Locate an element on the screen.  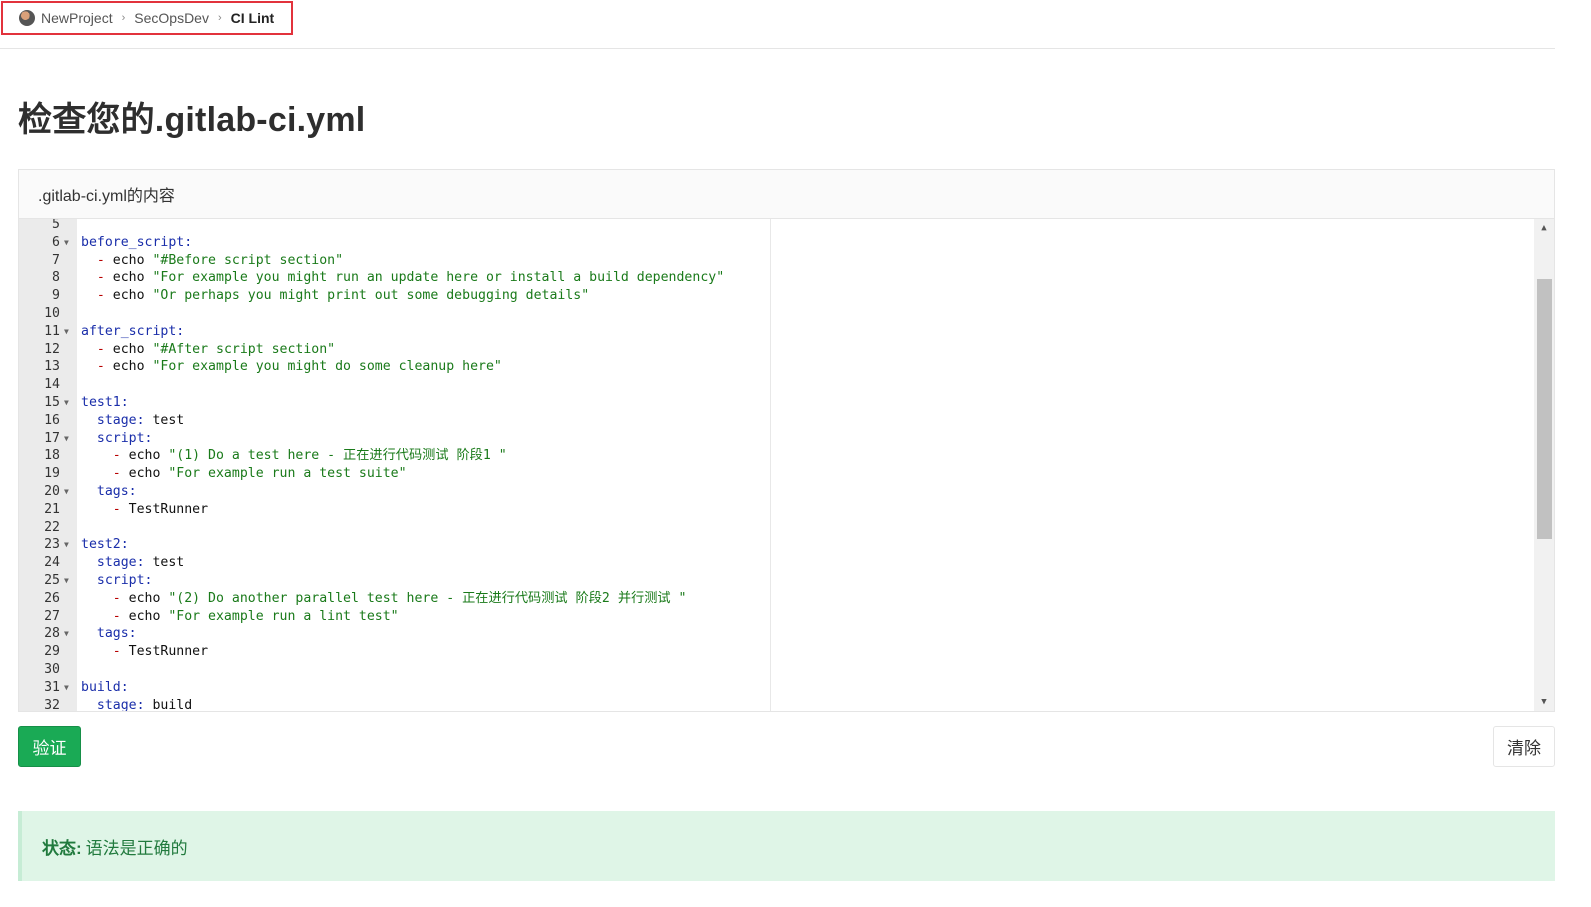
code-line: - echo "#Before script section" is located at coordinates (220, 260).